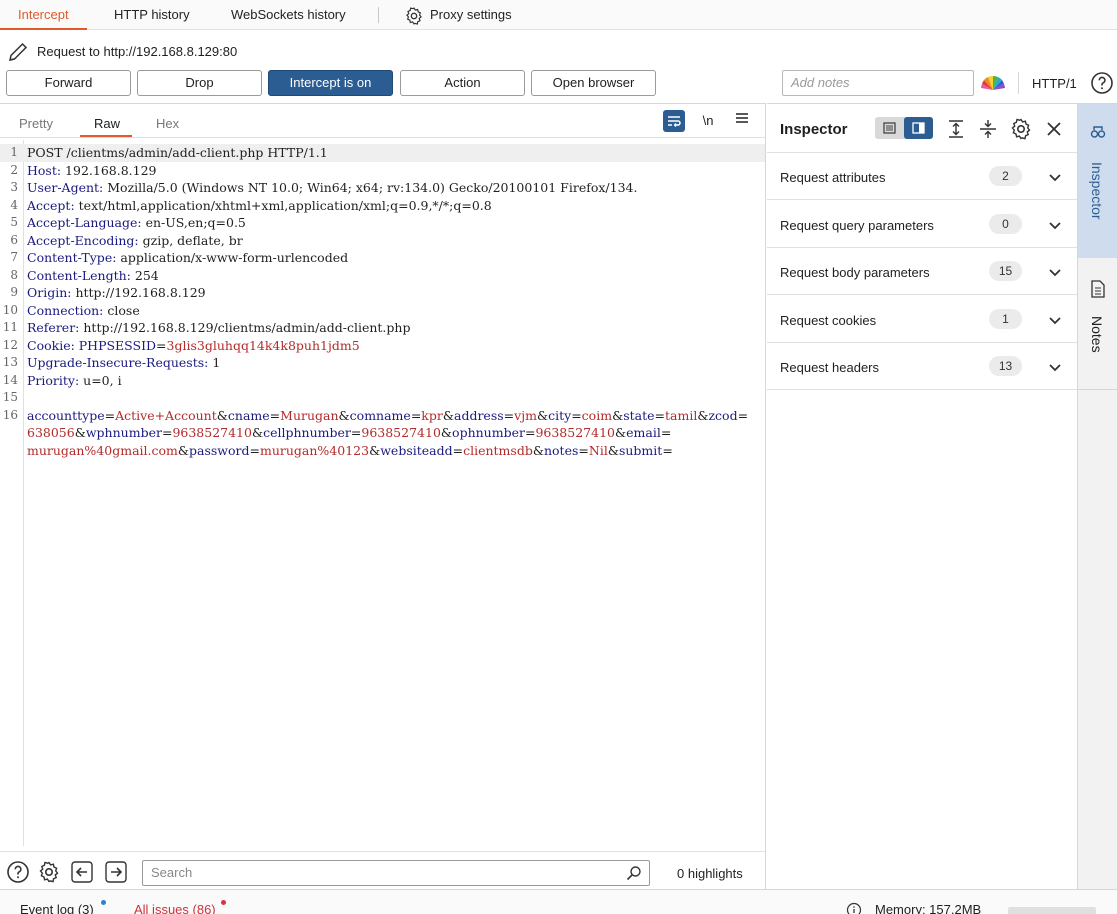 This screenshot has height=914, width=1117. What do you see at coordinates (922, 366) in the screenshot?
I see `inspector-section: Request headers 13` at bounding box center [922, 366].